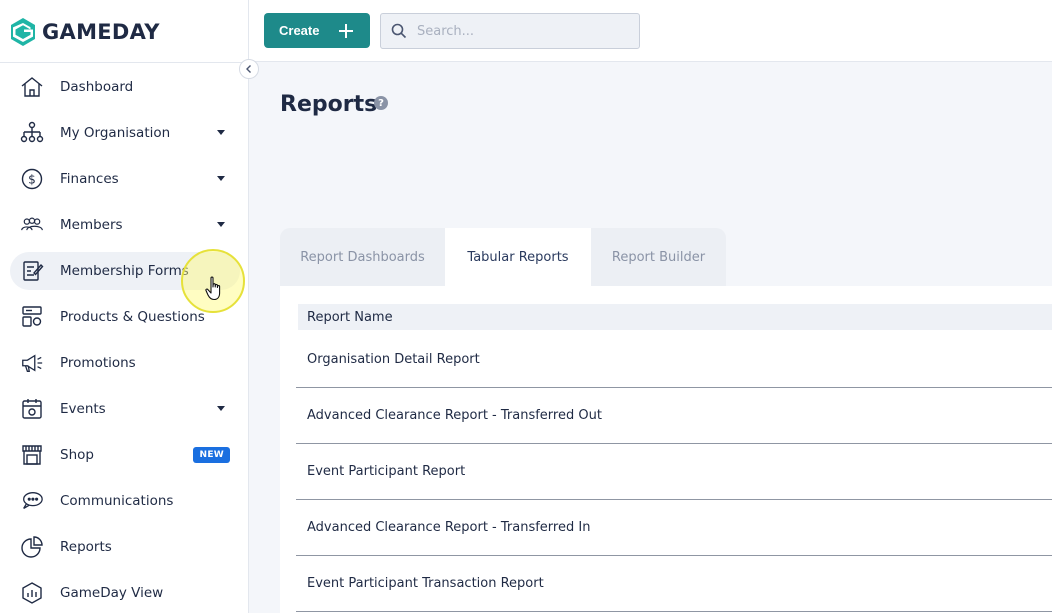 Image resolution: width=1052 pixels, height=613 pixels. What do you see at coordinates (211, 455) in the screenshot?
I see `new-badge: NEW` at bounding box center [211, 455].